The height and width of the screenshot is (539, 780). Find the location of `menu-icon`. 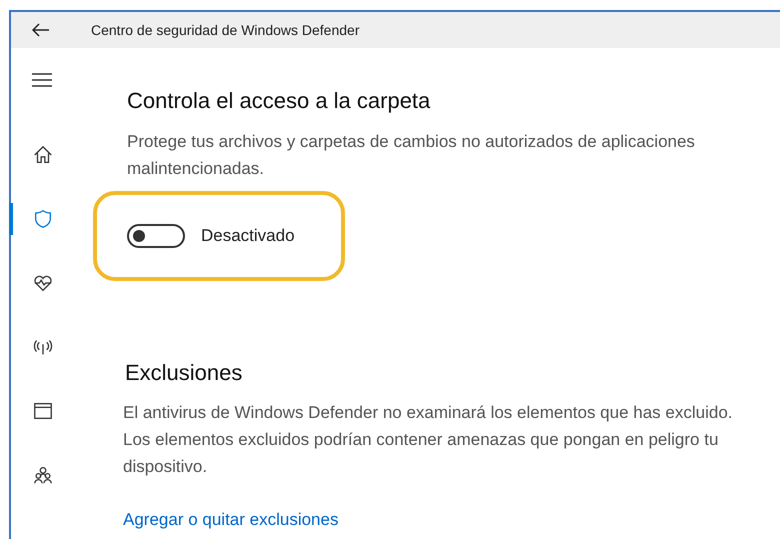

menu-icon is located at coordinates (42, 80).